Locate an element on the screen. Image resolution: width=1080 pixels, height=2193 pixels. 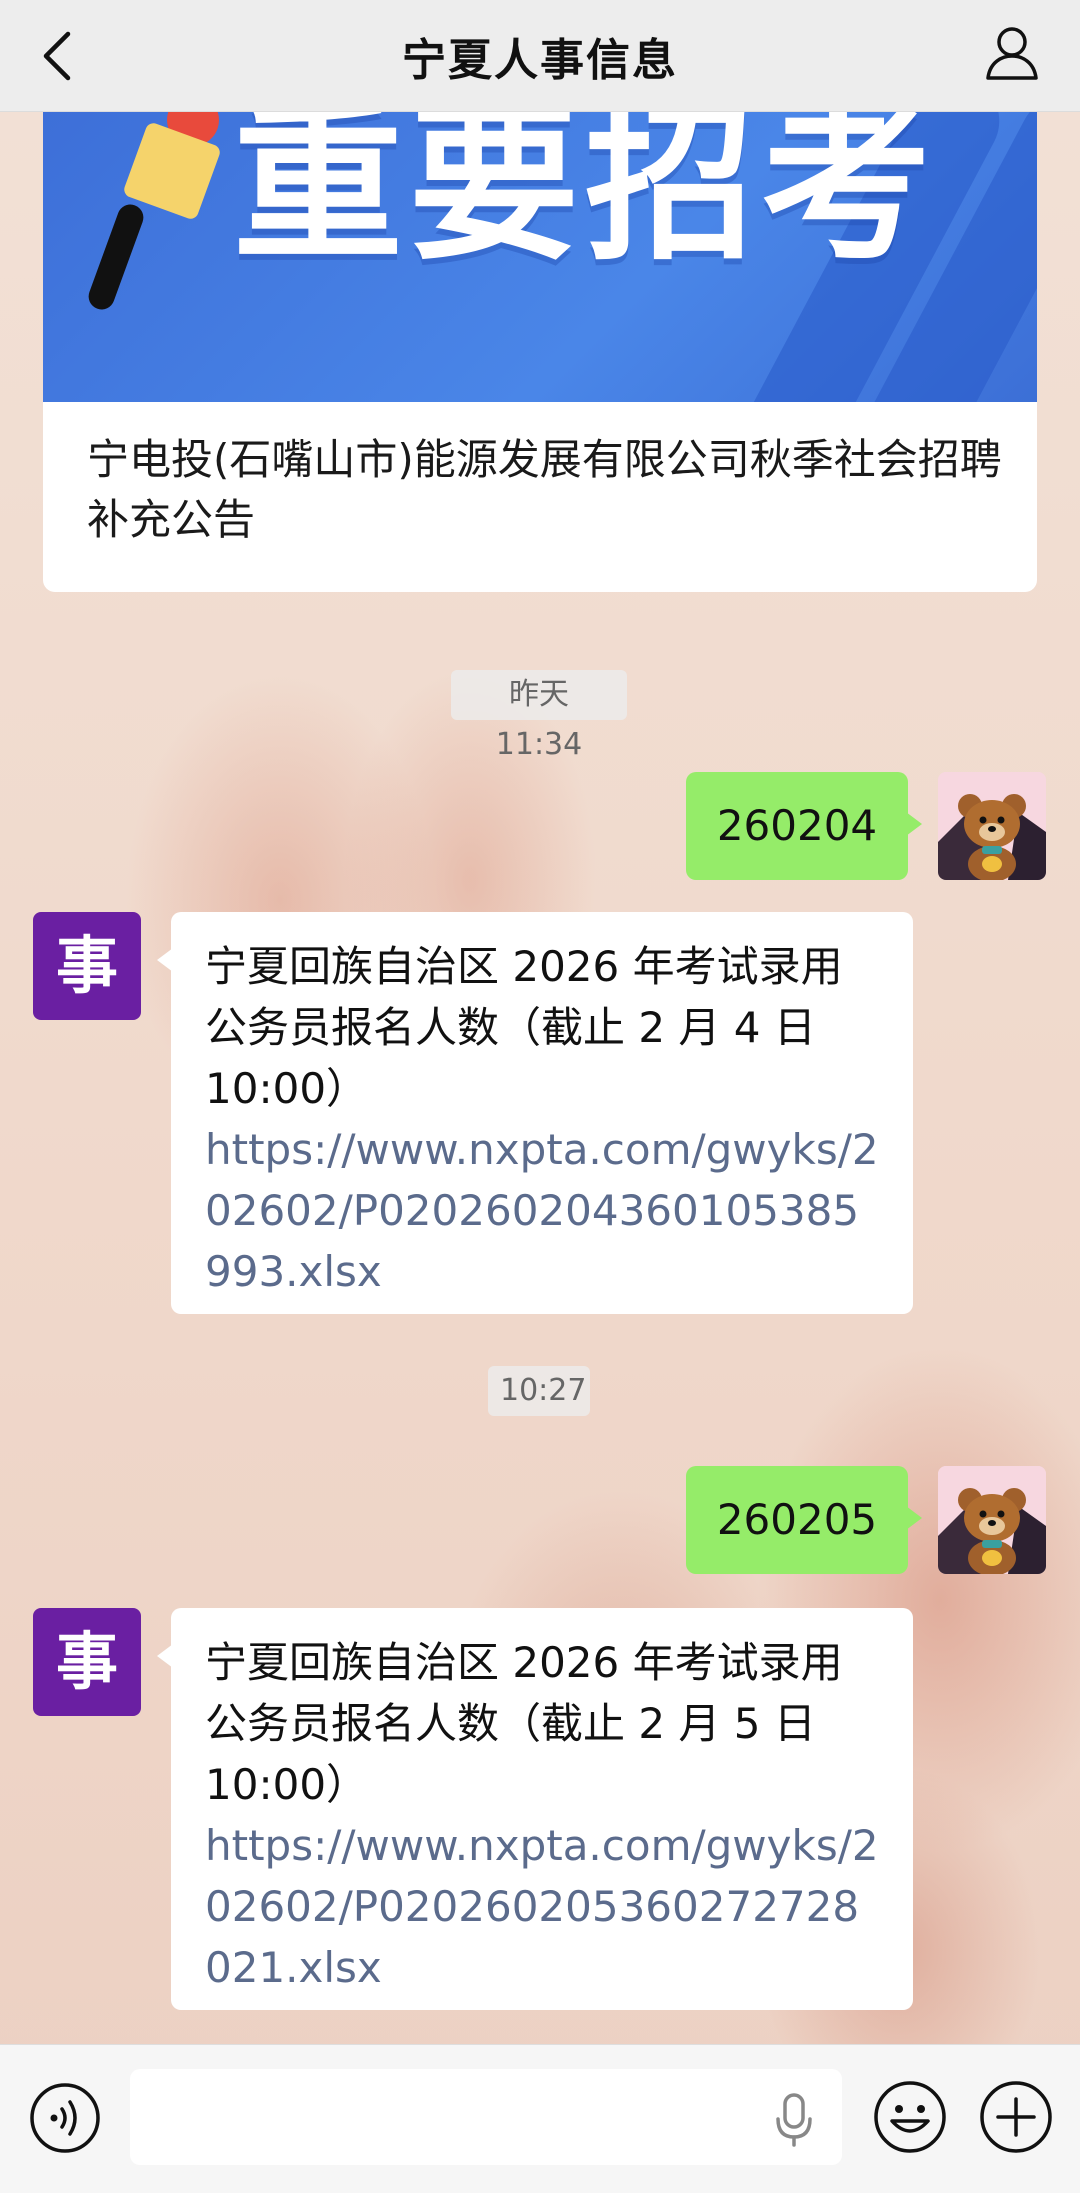
chevron-left-icon is located at coordinates (58, 56).